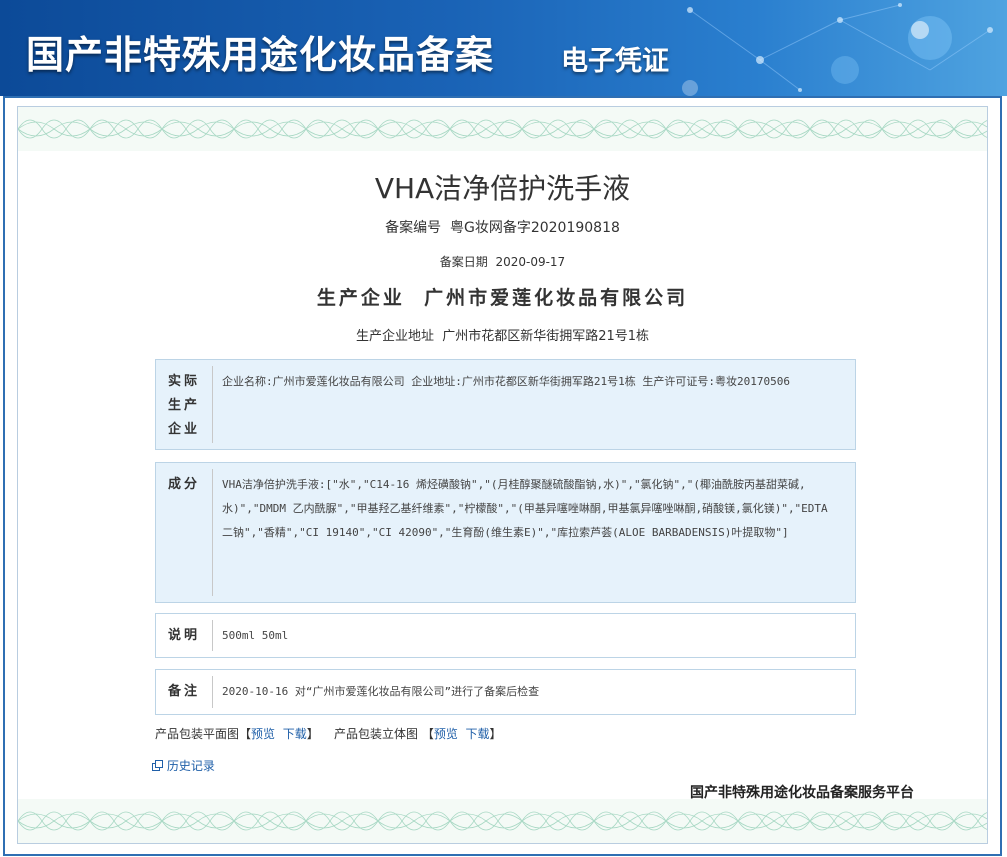  What do you see at coordinates (183, 484) in the screenshot?
I see `label-text: 成分` at bounding box center [183, 484].